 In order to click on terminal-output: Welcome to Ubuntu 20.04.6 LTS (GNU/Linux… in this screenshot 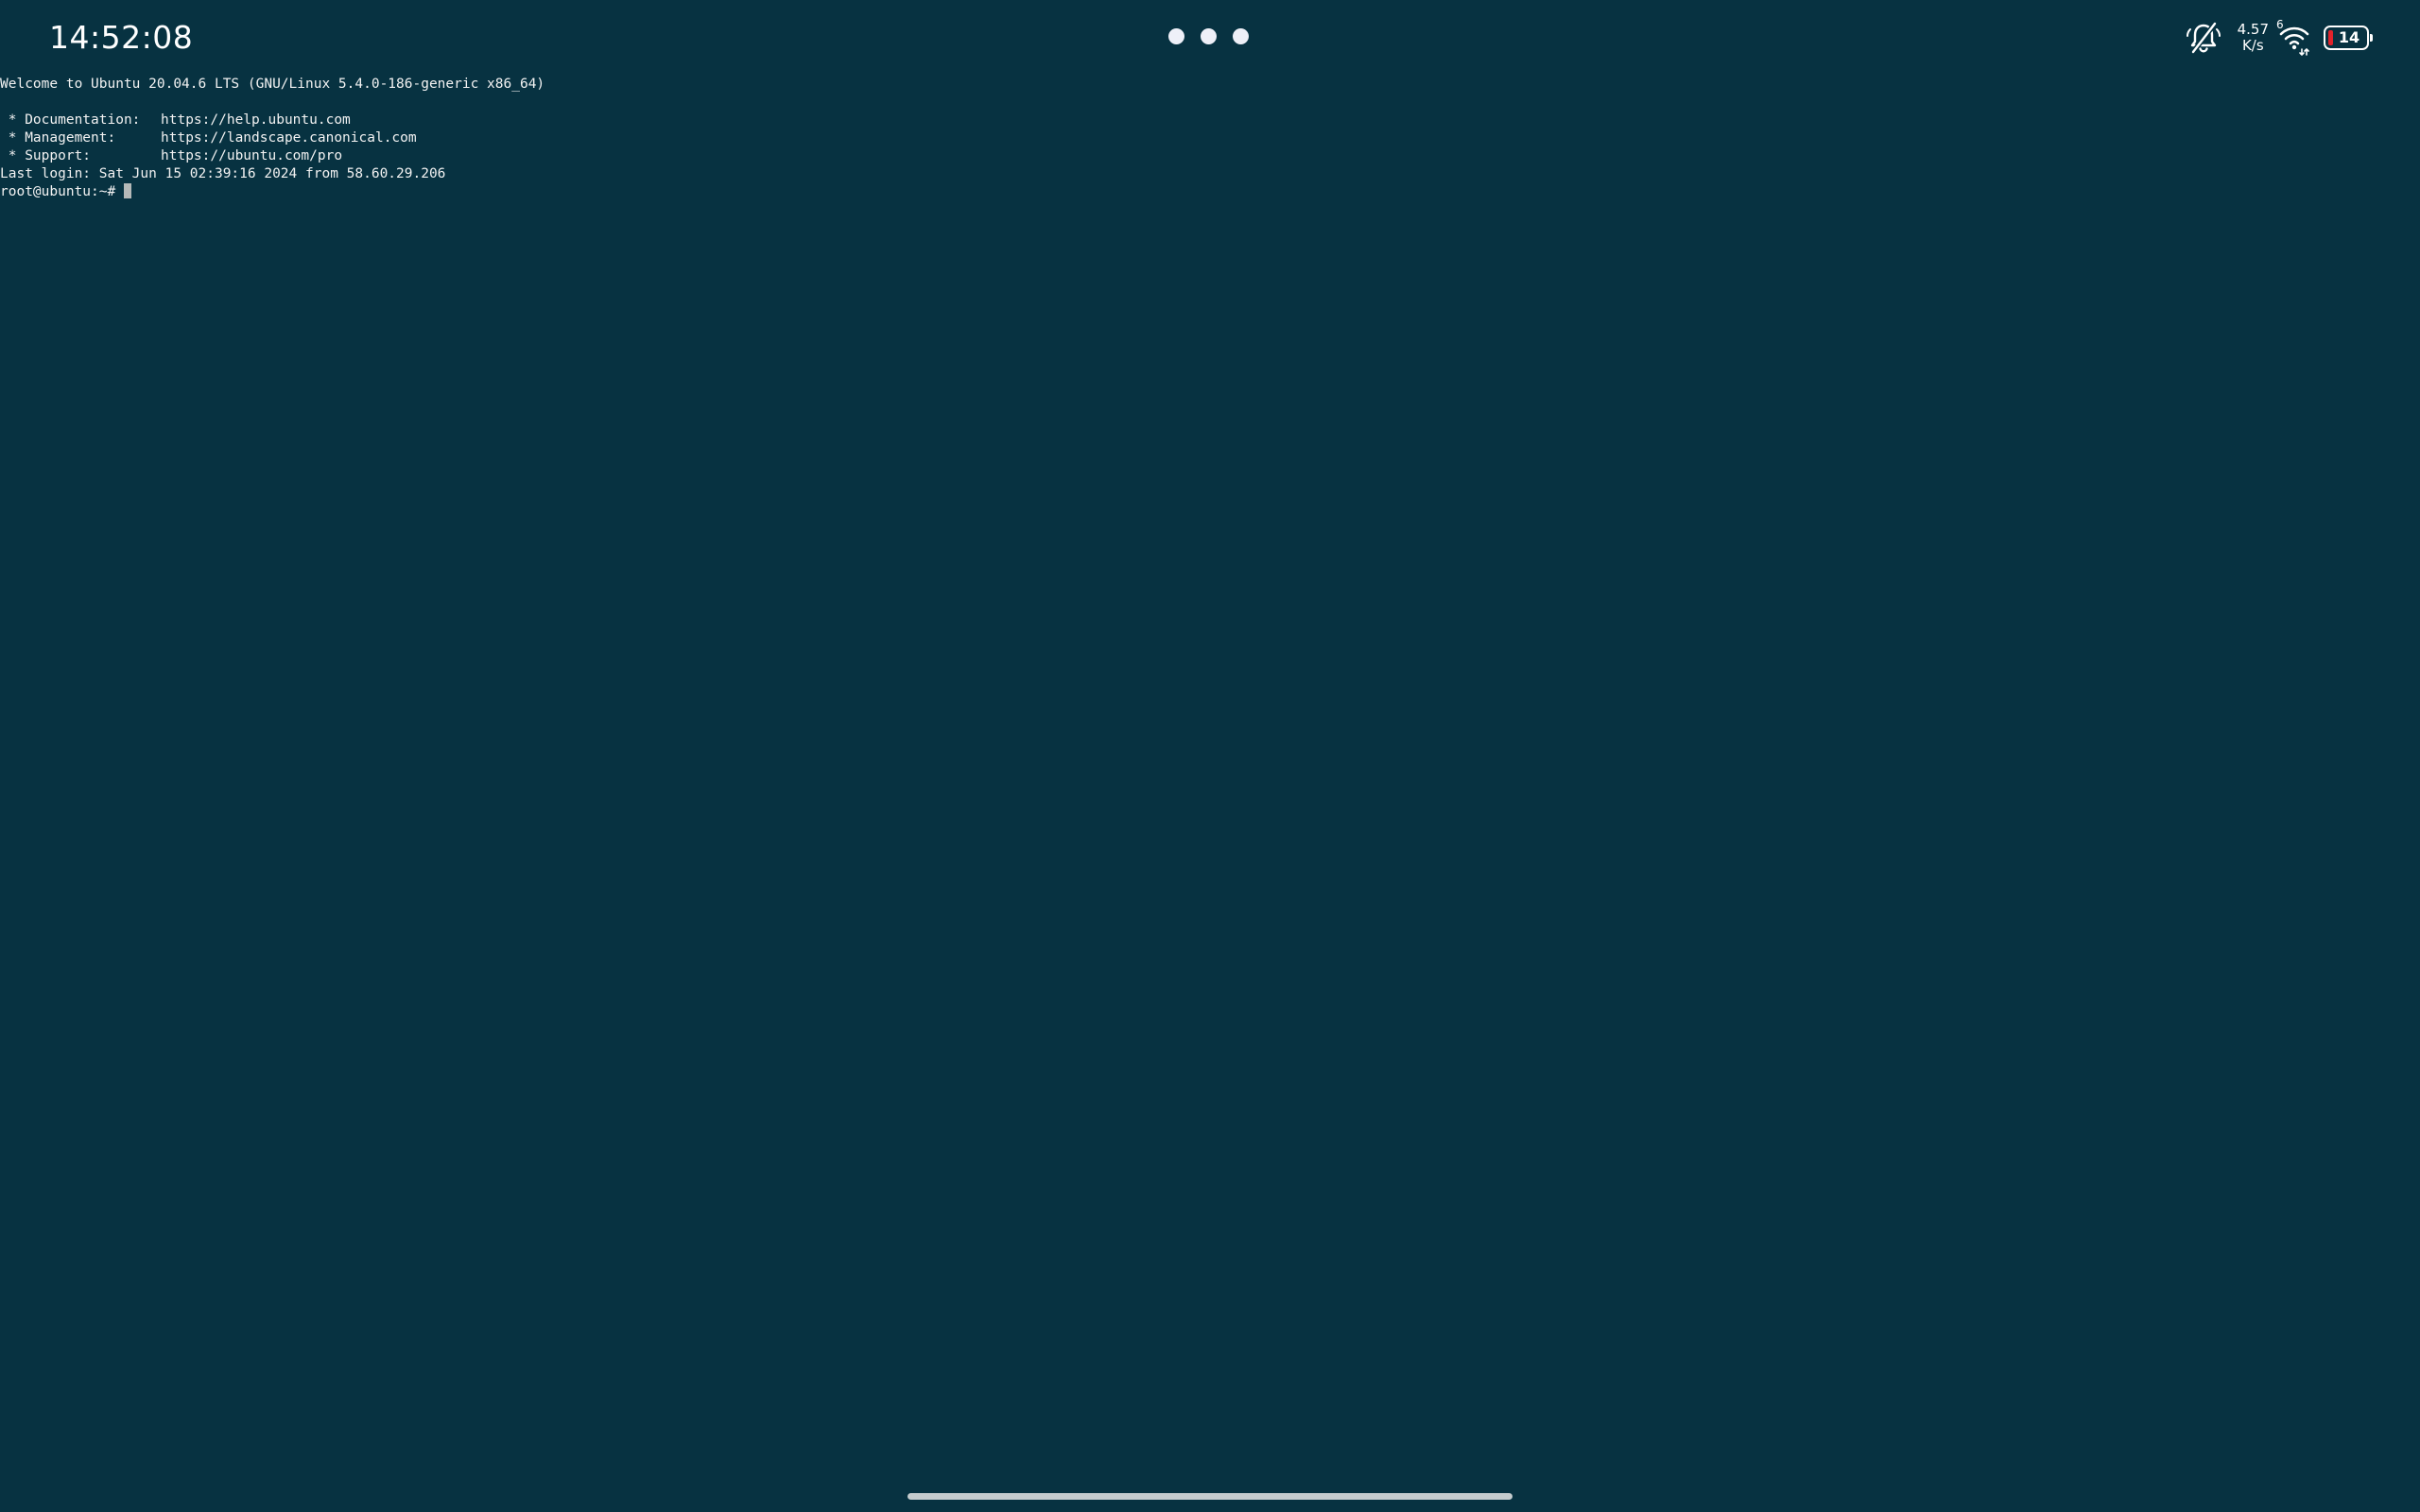, I will do `click(1210, 138)`.